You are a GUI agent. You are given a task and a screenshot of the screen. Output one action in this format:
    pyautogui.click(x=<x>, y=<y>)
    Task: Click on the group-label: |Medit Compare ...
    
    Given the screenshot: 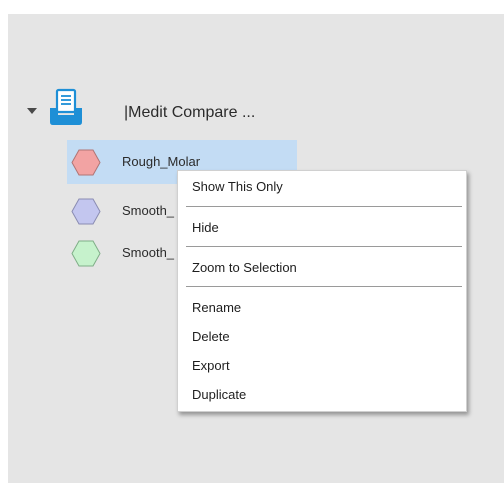 What is the action you would take?
    pyautogui.click(x=189, y=113)
    